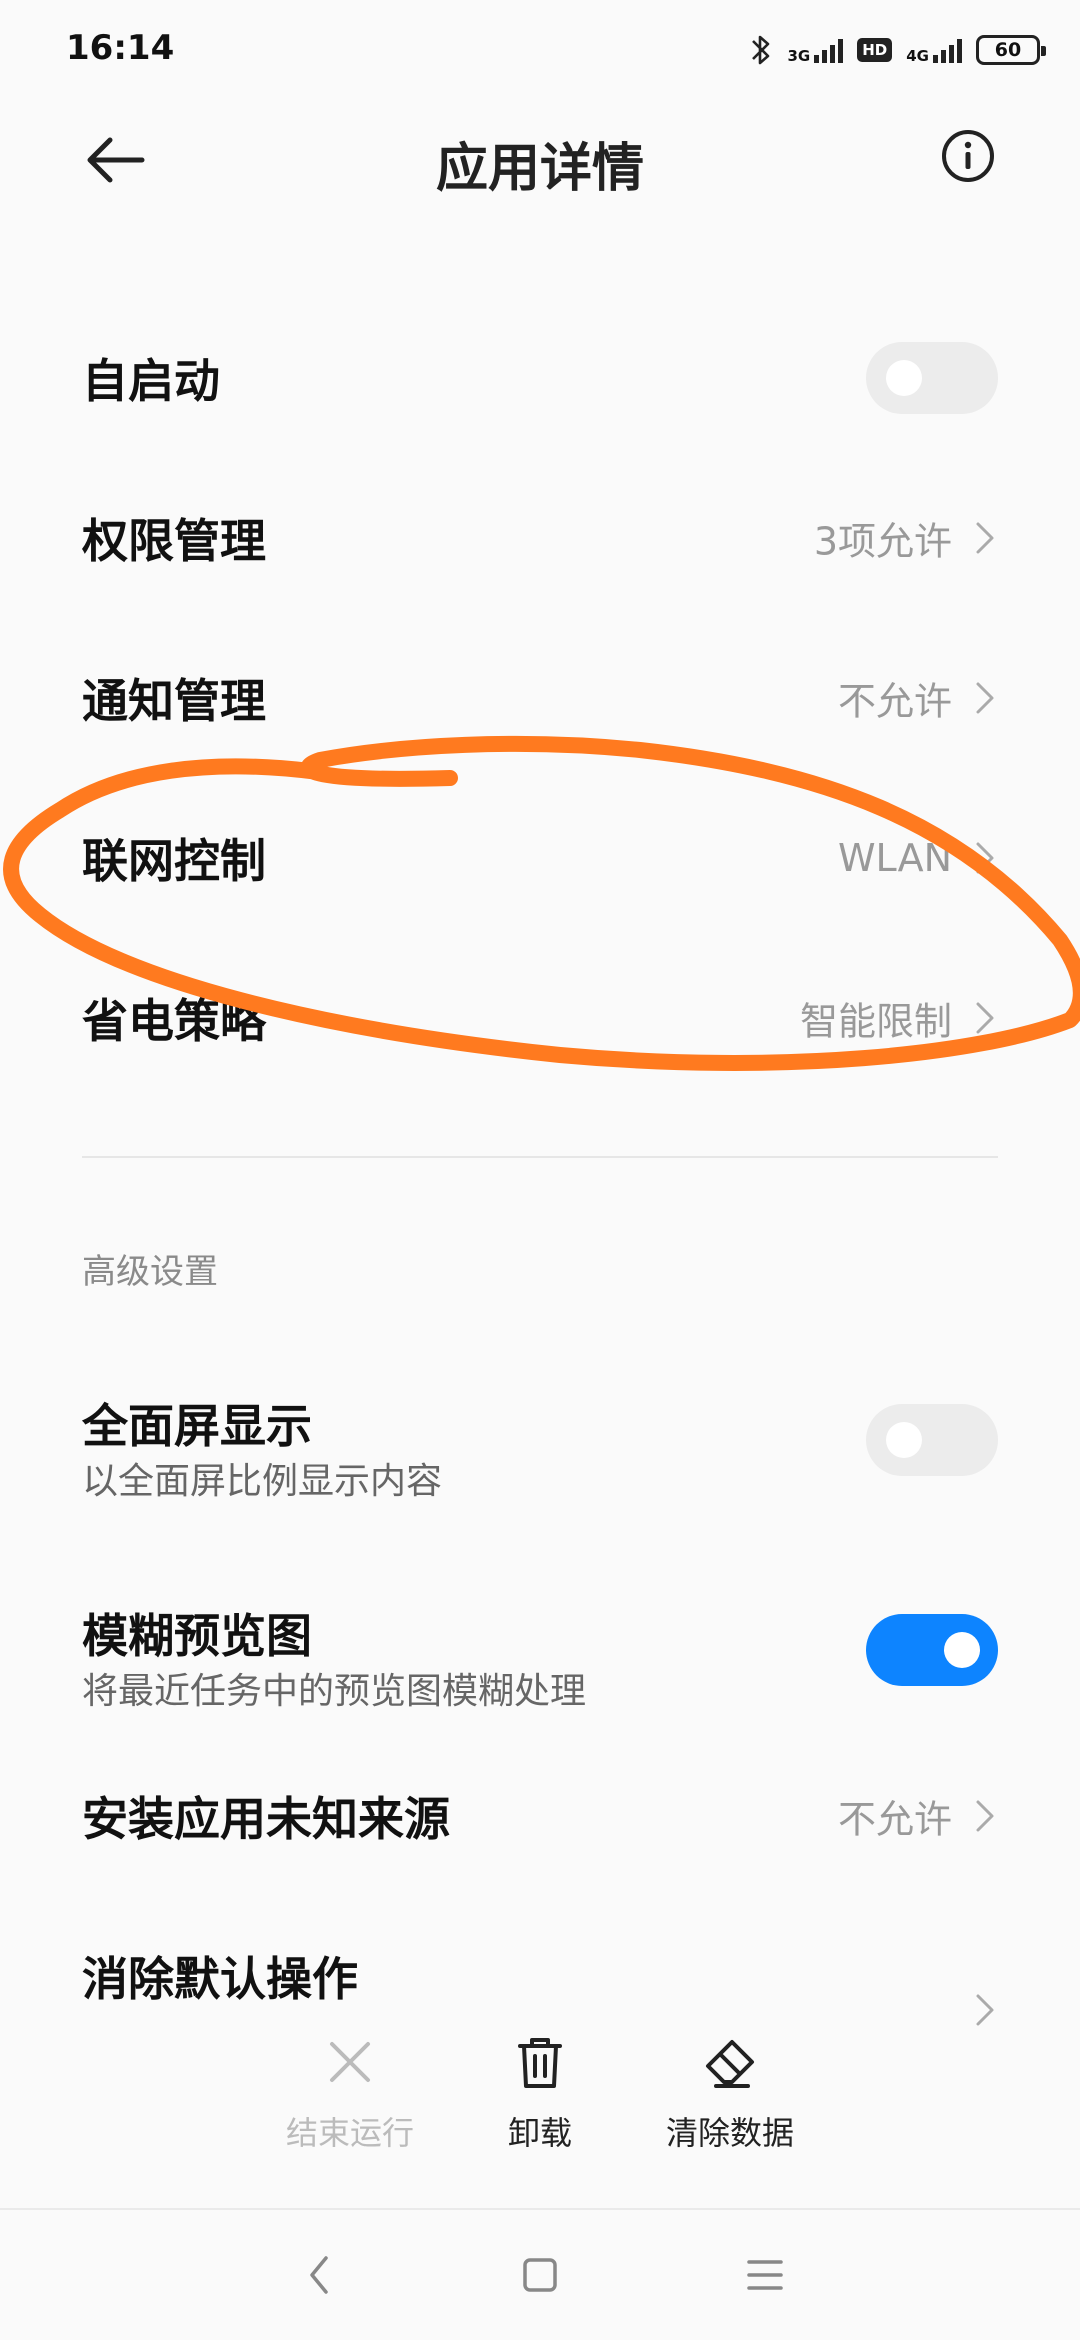 The image size is (1080, 2340). What do you see at coordinates (540, 1440) in the screenshot?
I see `row-fullscreen: 全面屏显示 以全面屏比例显示内容` at bounding box center [540, 1440].